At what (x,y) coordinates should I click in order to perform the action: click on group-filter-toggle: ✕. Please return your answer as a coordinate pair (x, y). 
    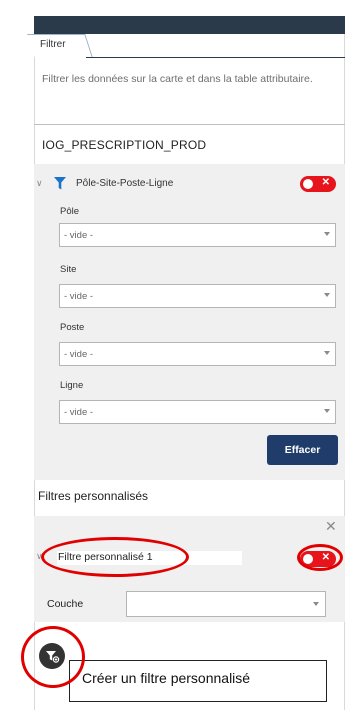
    Looking at the image, I should click on (318, 184).